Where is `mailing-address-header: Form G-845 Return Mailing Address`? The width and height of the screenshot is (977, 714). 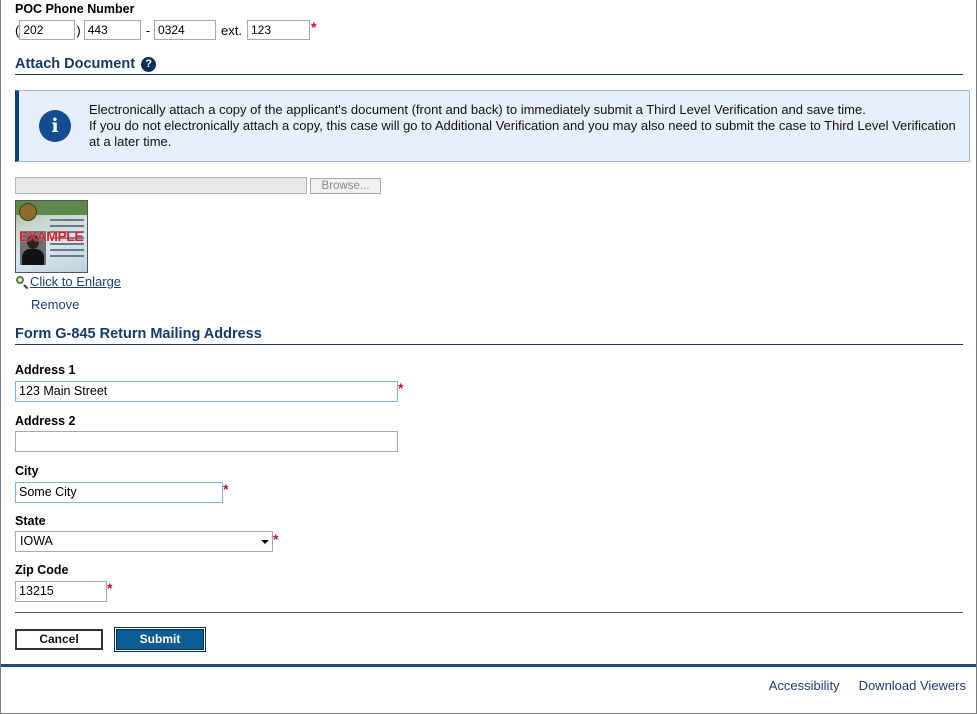 mailing-address-header: Form G-845 Return Mailing Address is located at coordinates (489, 335).